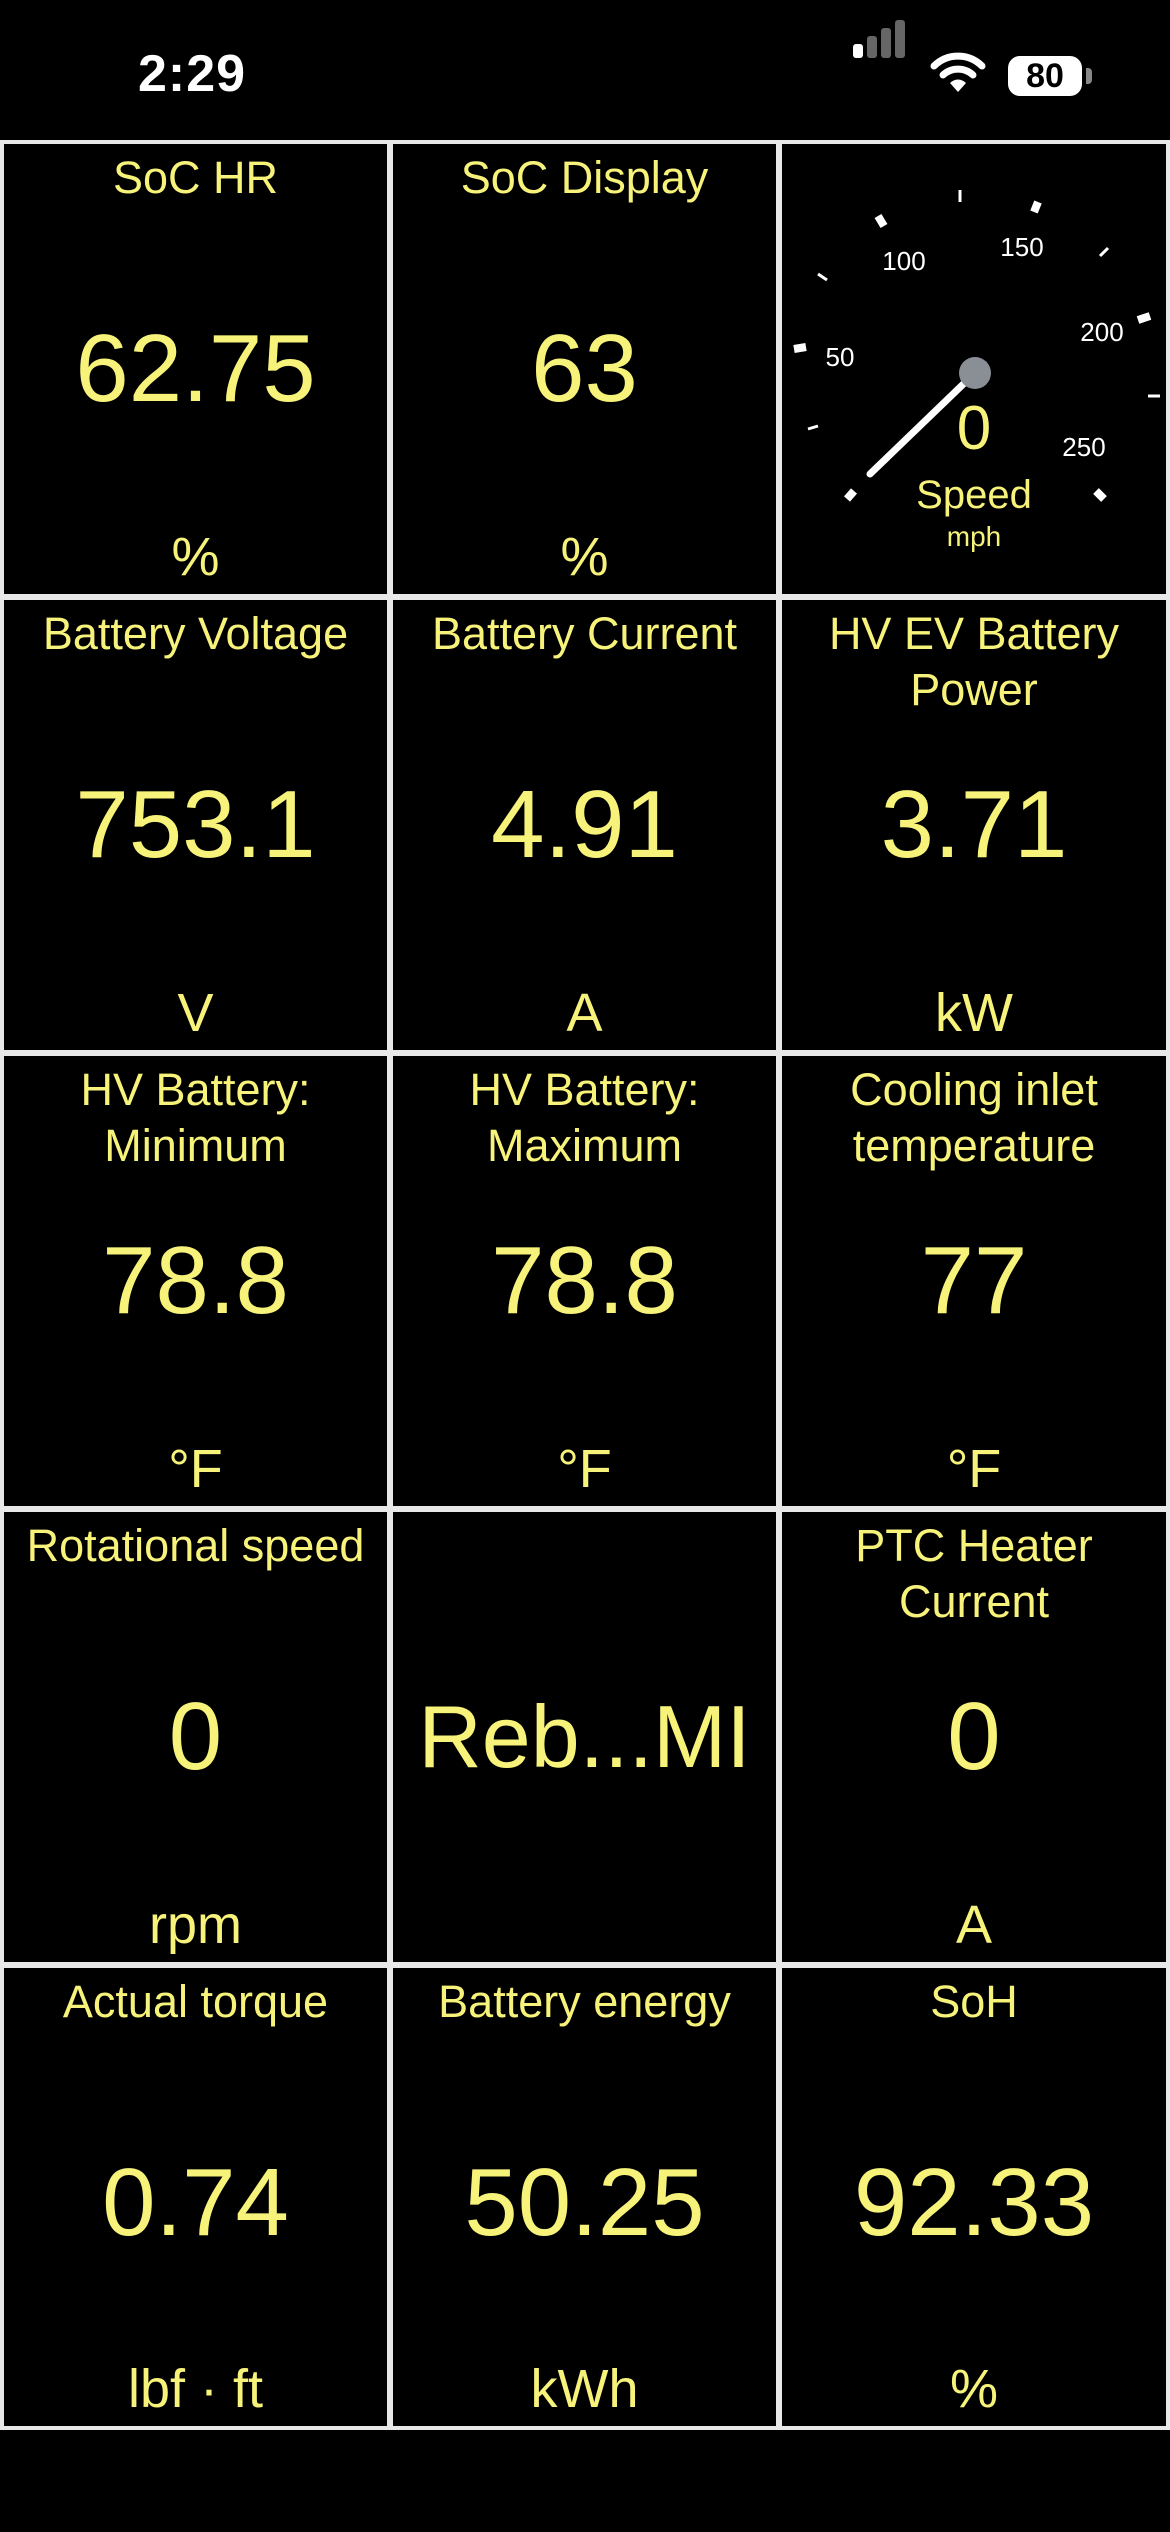 This screenshot has height=2532, width=1170. Describe the element at coordinates (974, 536) in the screenshot. I see `gauge-unit: mph` at that location.